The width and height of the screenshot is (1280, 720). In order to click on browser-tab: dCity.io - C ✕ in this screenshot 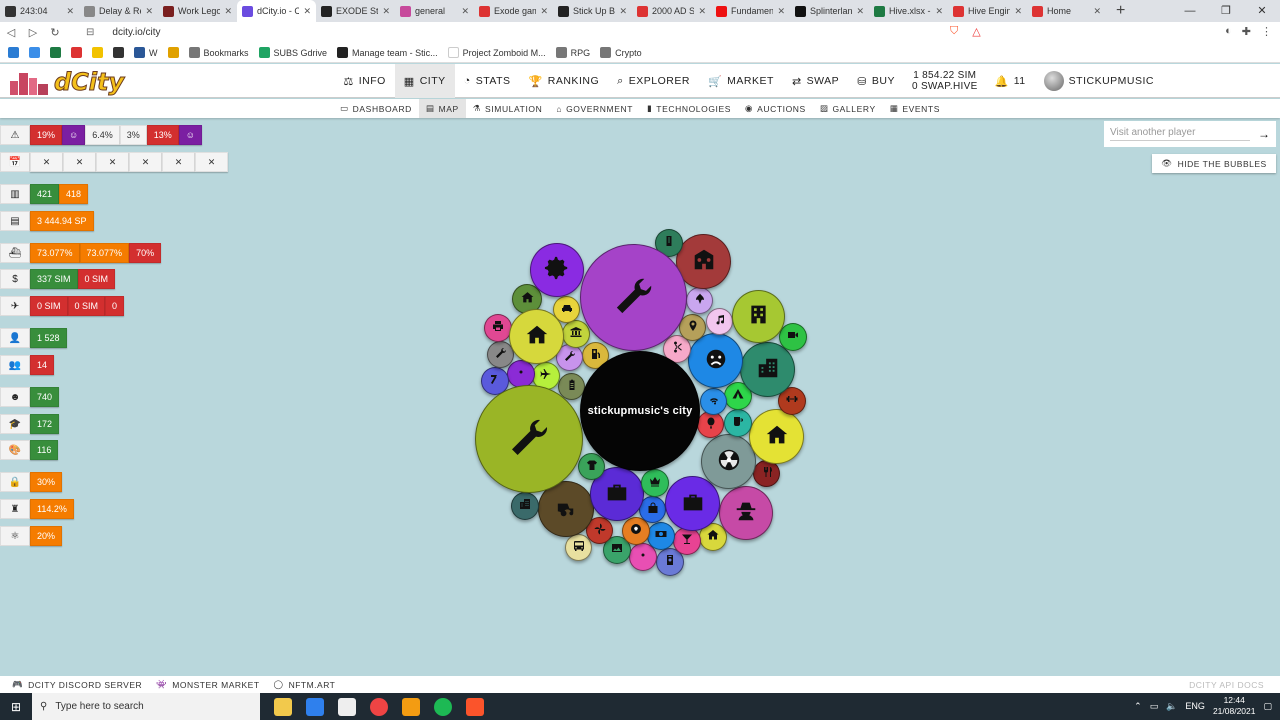, I will do `click(276, 11)`.